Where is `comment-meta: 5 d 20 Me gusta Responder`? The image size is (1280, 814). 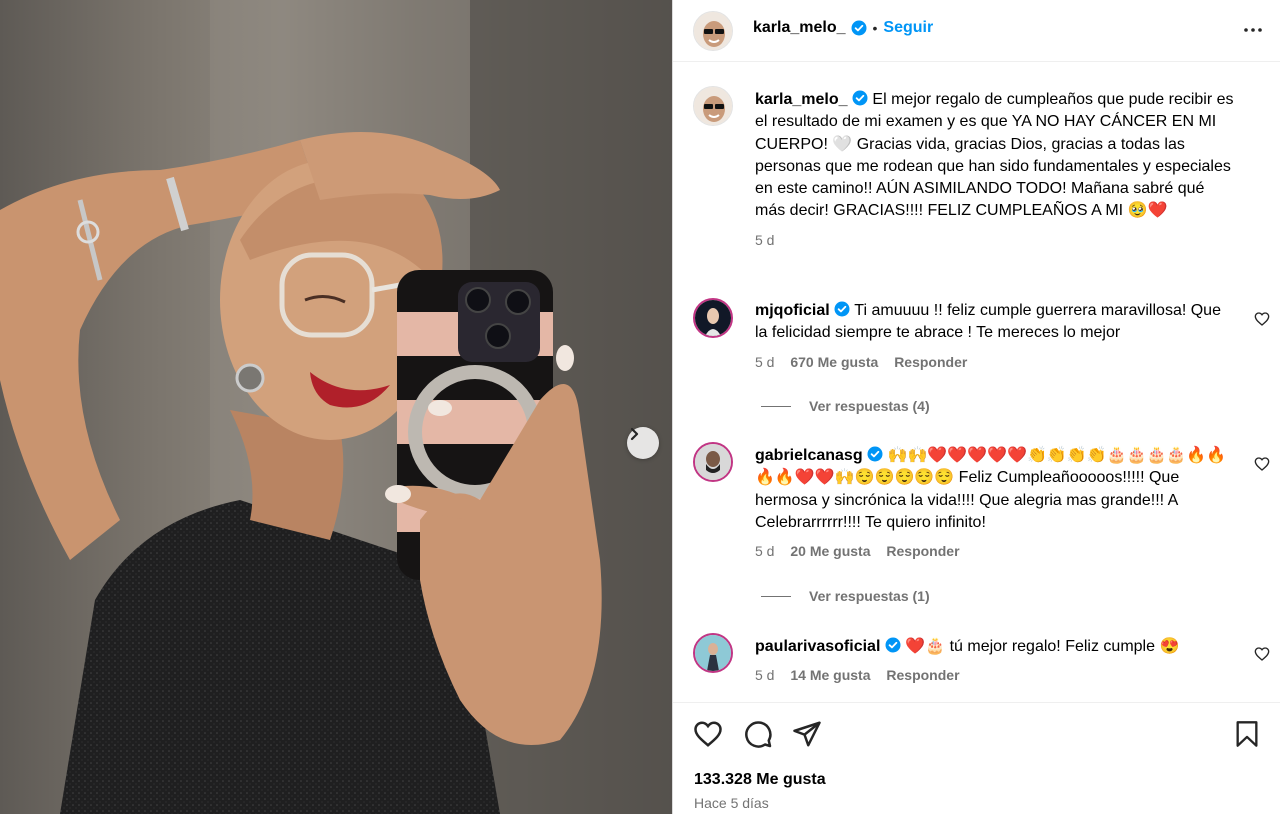 comment-meta: 5 d 20 Me gusta Responder is located at coordinates (995, 551).